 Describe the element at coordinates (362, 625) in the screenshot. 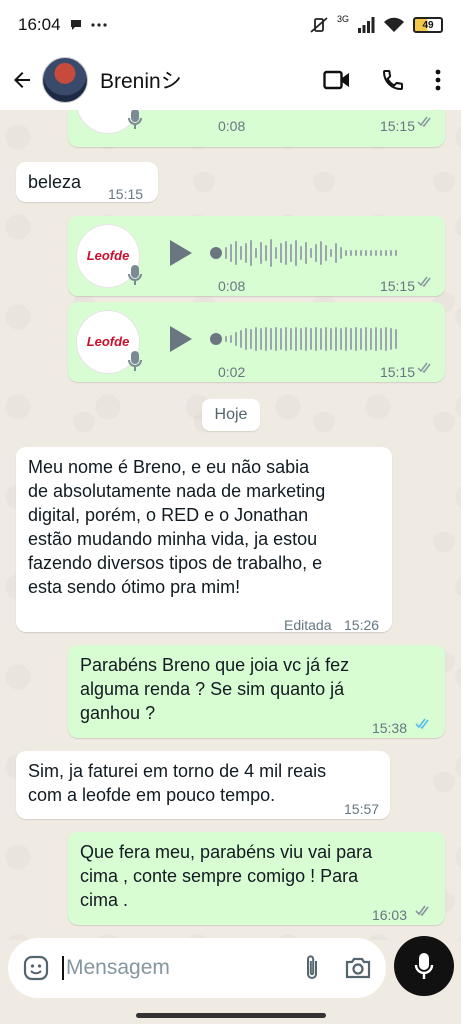

I see `message-time: 15:26` at that location.